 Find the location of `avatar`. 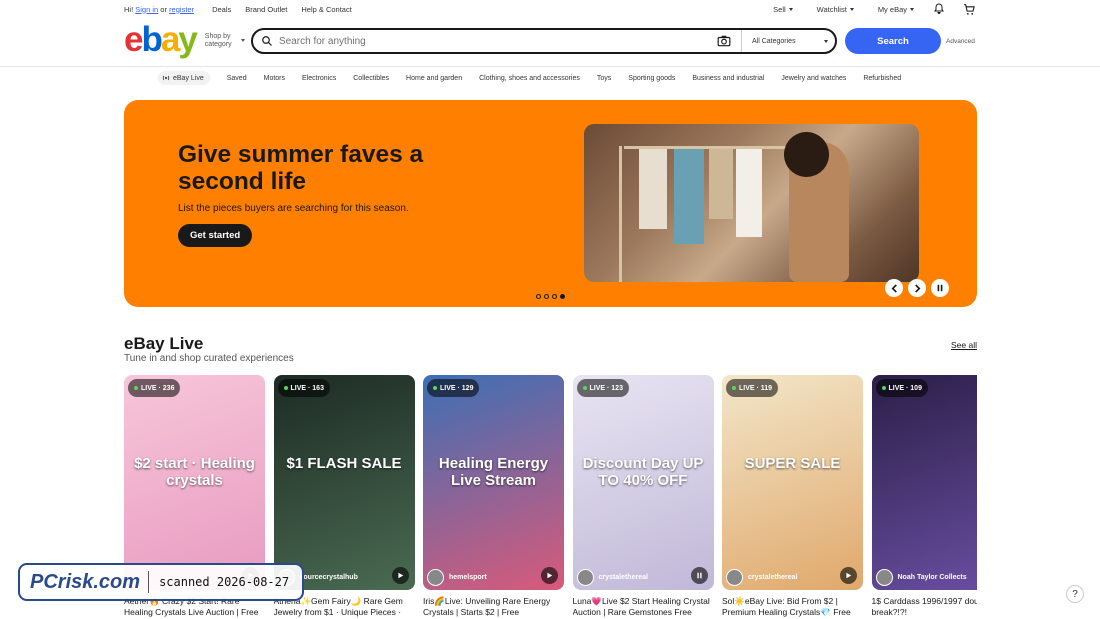

avatar is located at coordinates (734, 577).